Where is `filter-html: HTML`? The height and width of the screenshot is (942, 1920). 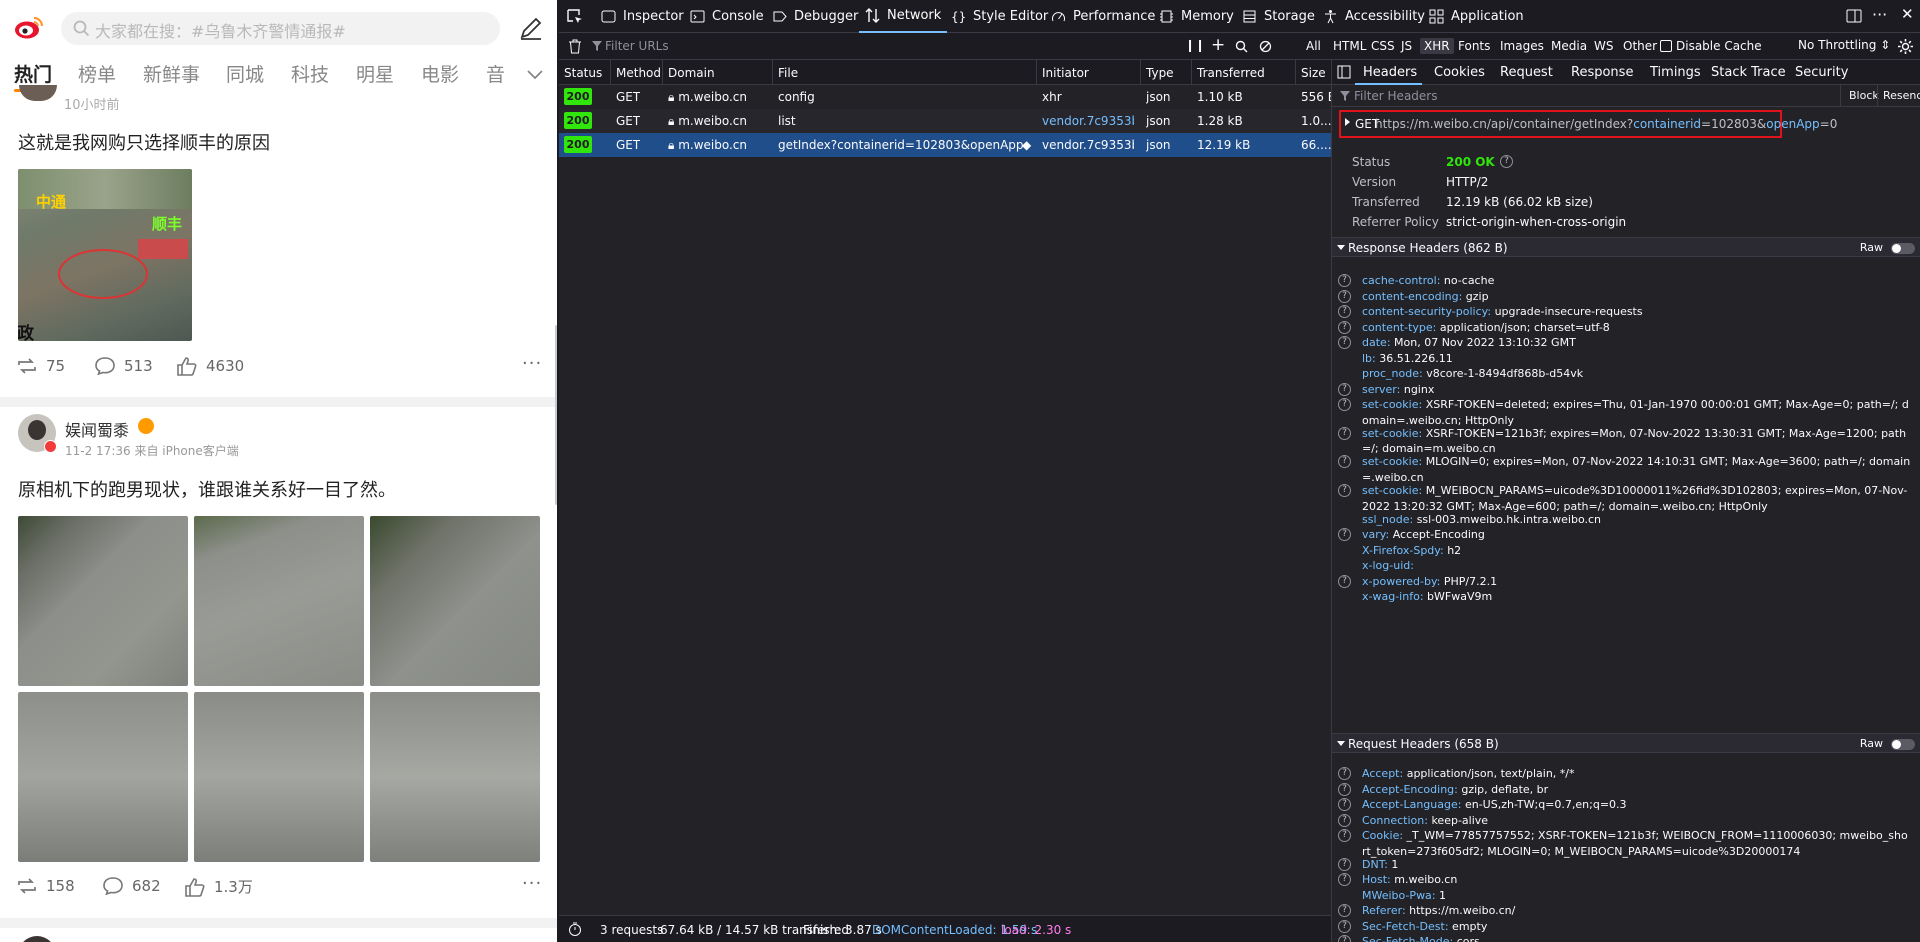 filter-html: HTML is located at coordinates (1349, 46).